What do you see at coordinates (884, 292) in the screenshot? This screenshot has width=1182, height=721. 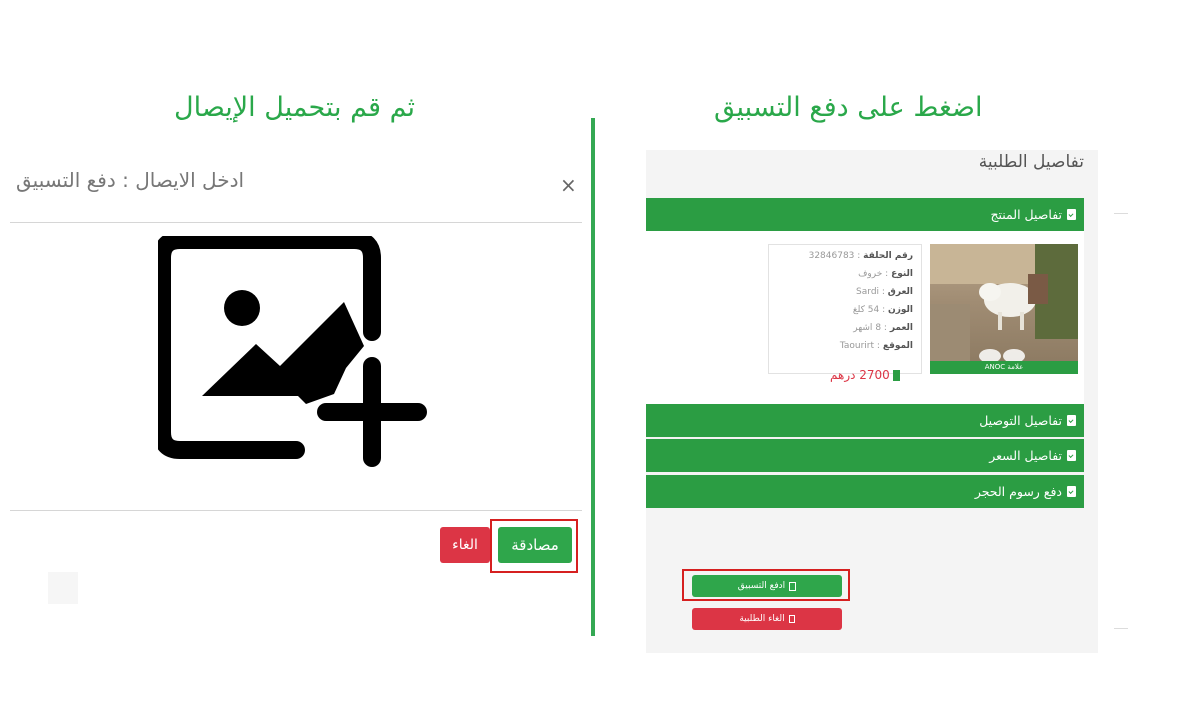 I see `detail-breed: العرق : Sardi` at bounding box center [884, 292].